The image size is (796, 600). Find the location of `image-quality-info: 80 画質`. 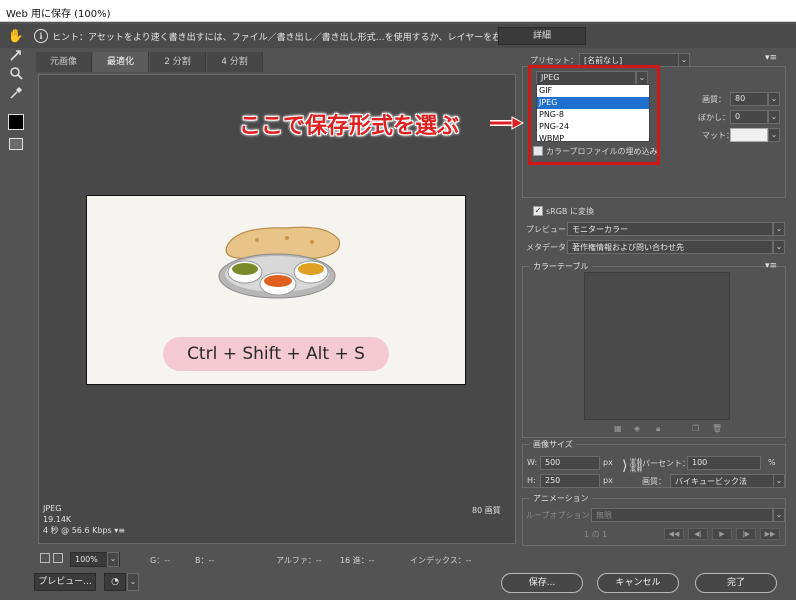

image-quality-info: 80 画質 is located at coordinates (486, 510).